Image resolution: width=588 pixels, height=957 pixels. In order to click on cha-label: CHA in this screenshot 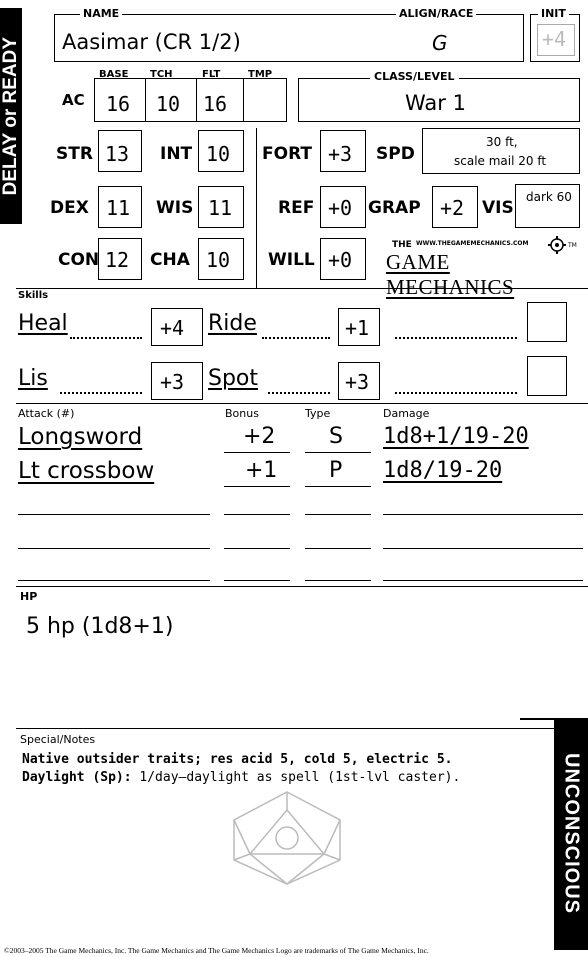, I will do `click(170, 260)`.